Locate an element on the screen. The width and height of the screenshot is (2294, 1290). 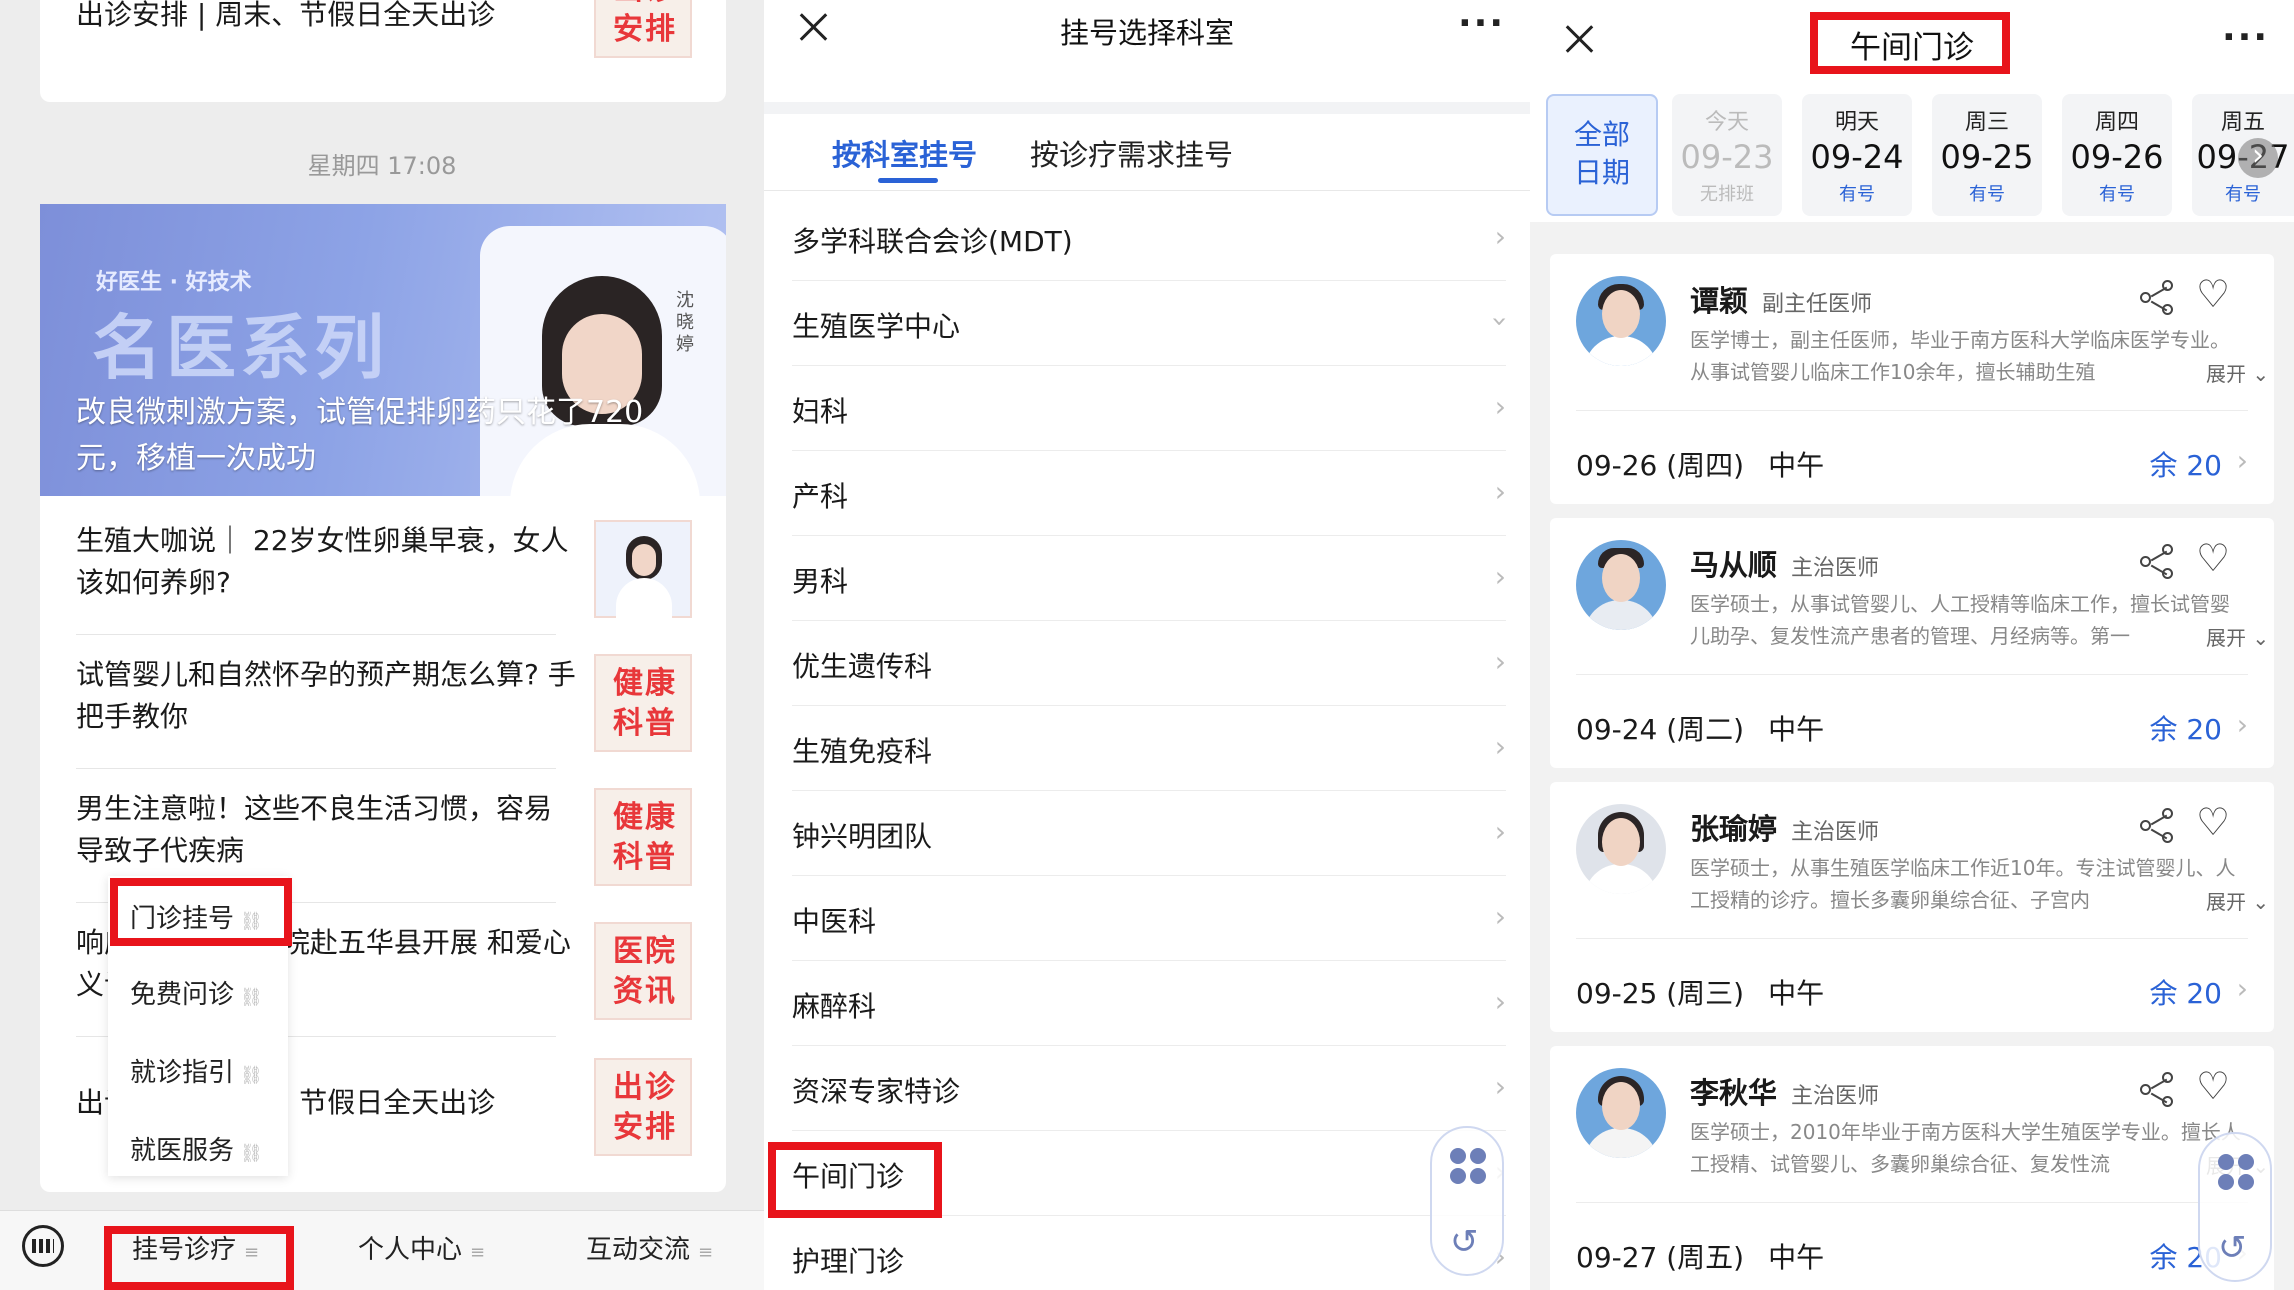
banner-series-title: 名医系列 is located at coordinates (240, 348).